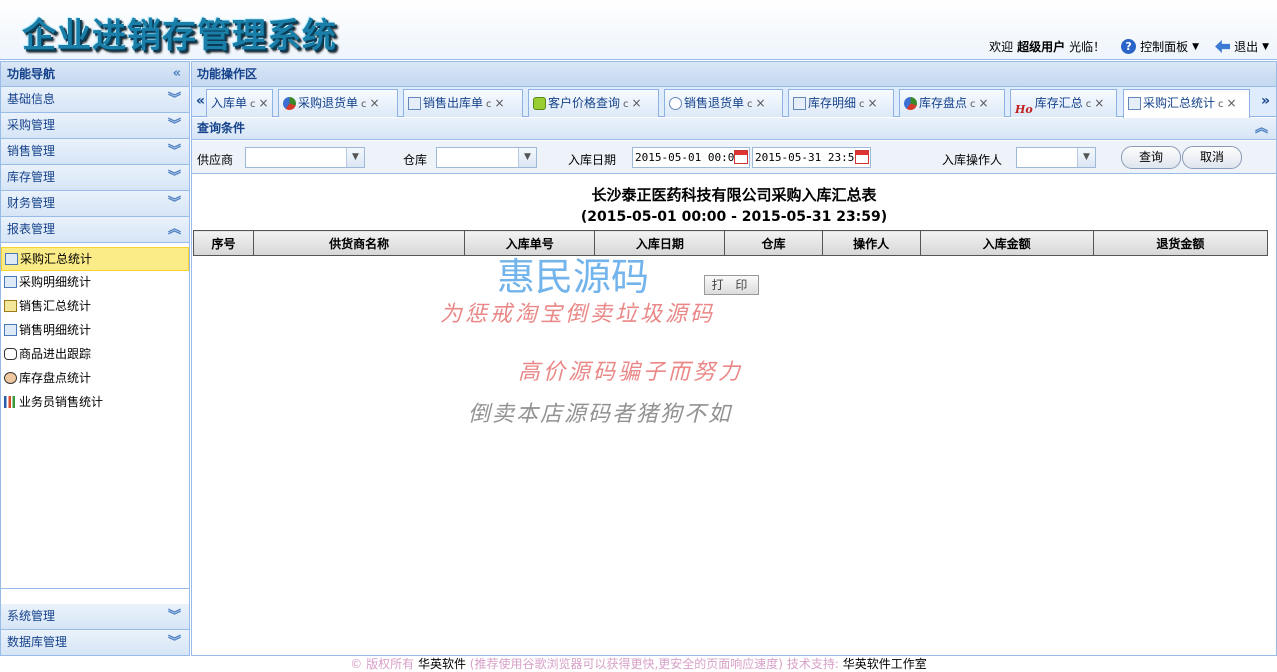 This screenshot has width=1277, height=672. What do you see at coordinates (811, 157) in the screenshot?
I see `date-to-input: 2015-05-31 23:59` at bounding box center [811, 157].